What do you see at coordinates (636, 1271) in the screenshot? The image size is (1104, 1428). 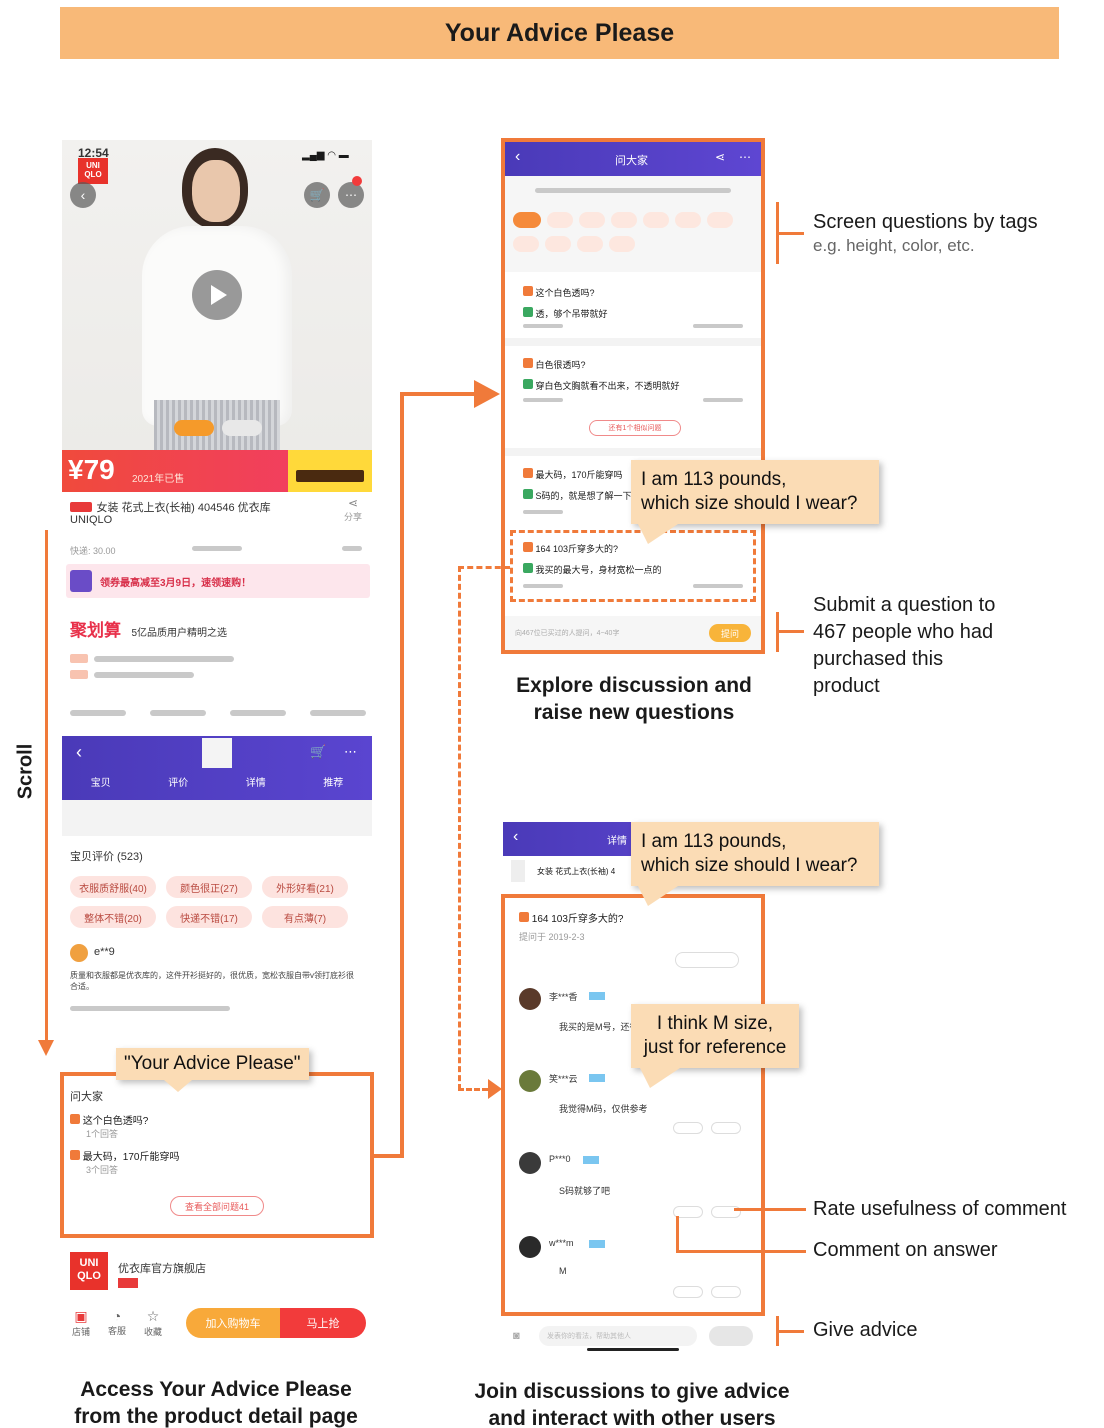 I see `answer-item: w***m M` at bounding box center [636, 1271].